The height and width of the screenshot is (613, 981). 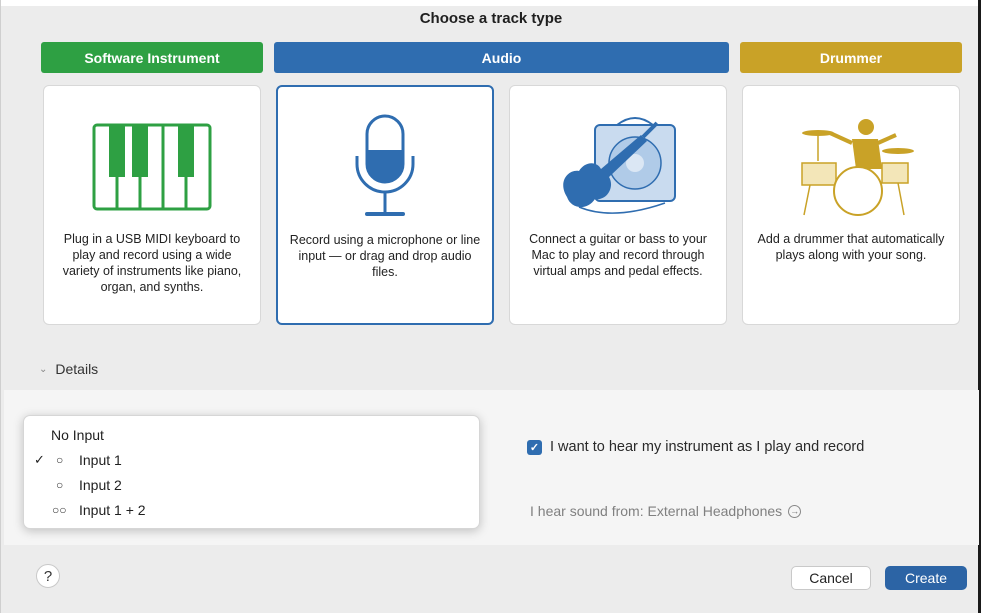 What do you see at coordinates (152, 166) in the screenshot?
I see `piano-keys-icon` at bounding box center [152, 166].